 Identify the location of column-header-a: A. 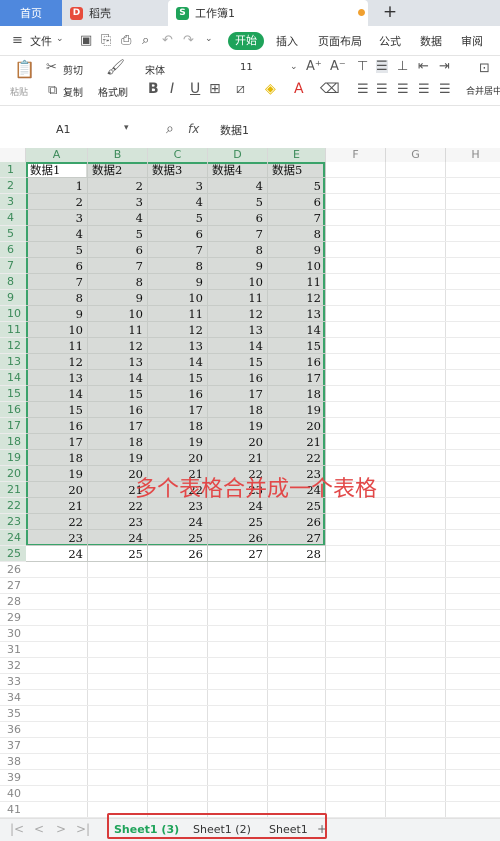
(57, 155).